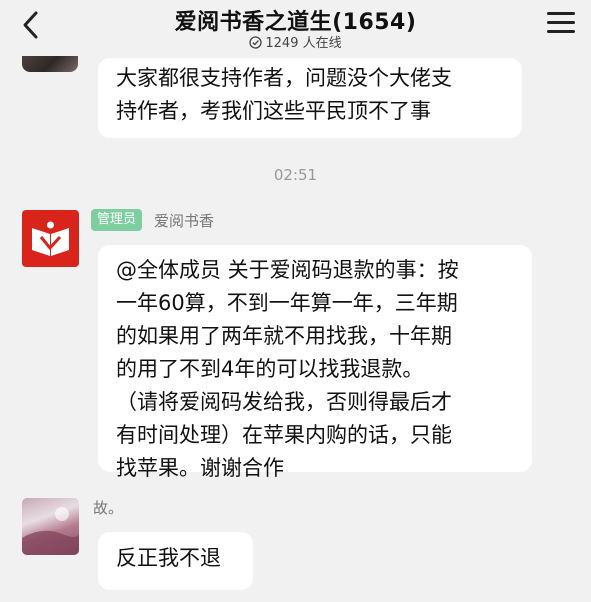  I want to click on message-bubble: 大家都很支持作者，问题没个大佬支 持作者，考我们这些平民顶不了事, so click(310, 98).